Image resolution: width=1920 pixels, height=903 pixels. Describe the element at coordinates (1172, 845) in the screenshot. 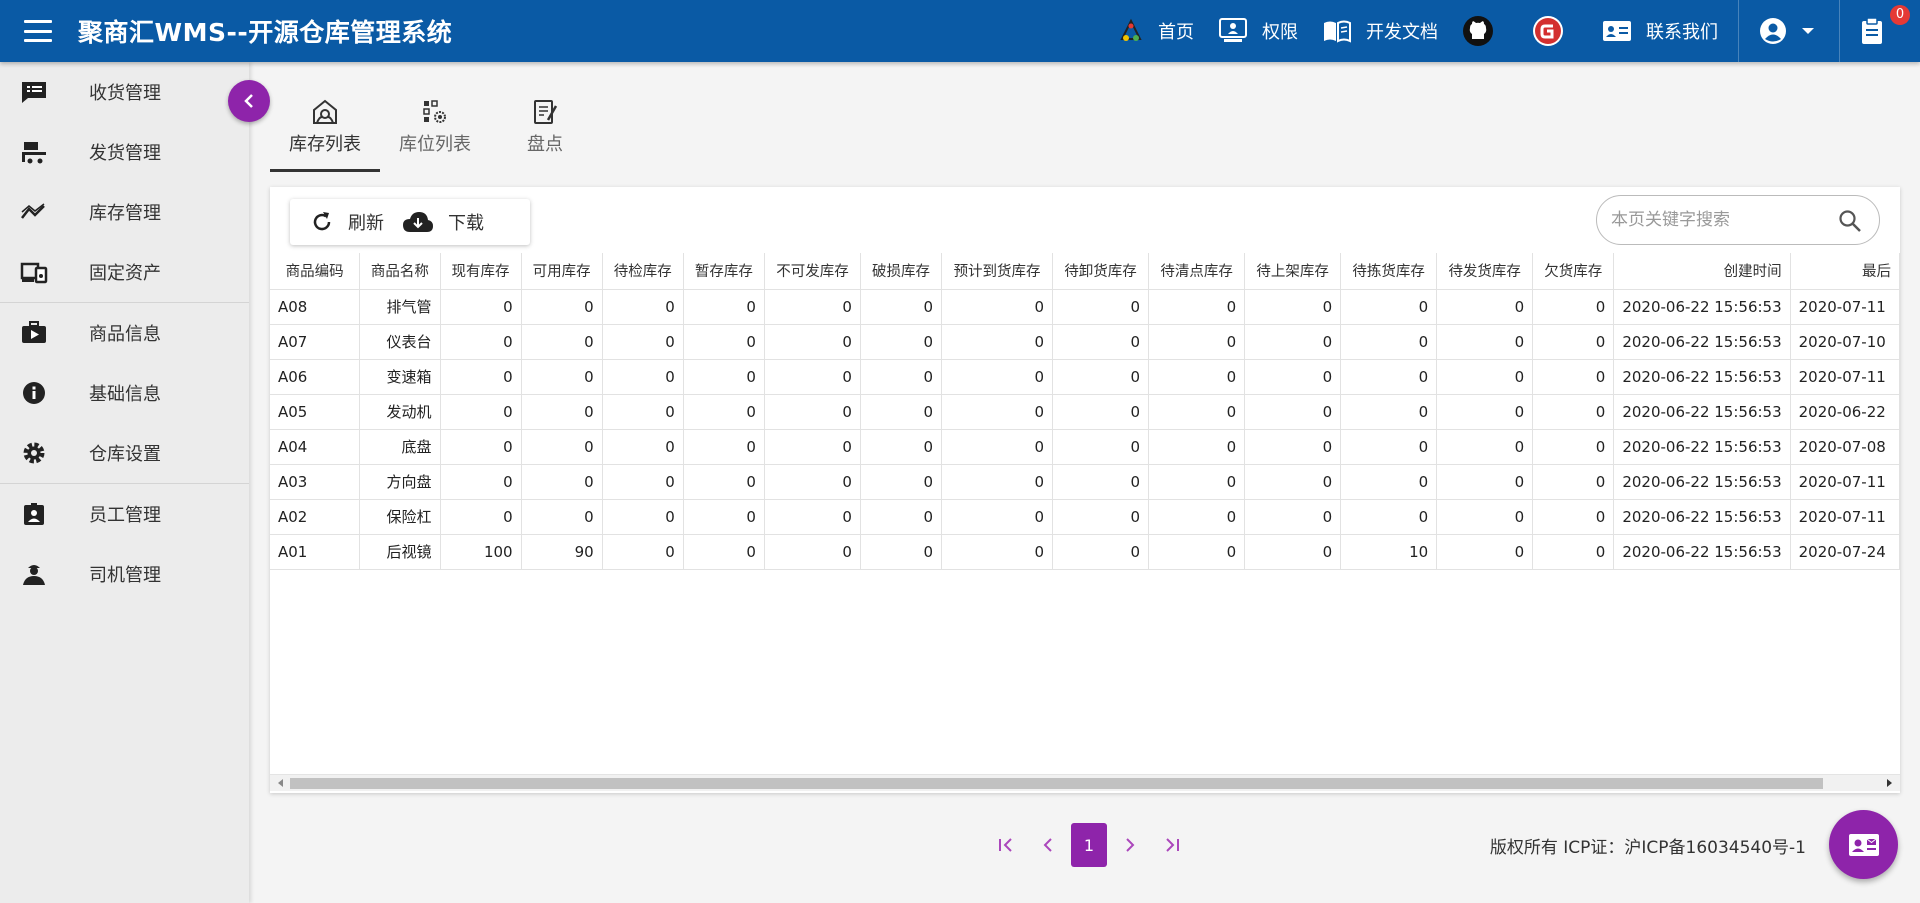

I see `last-page-button` at that location.